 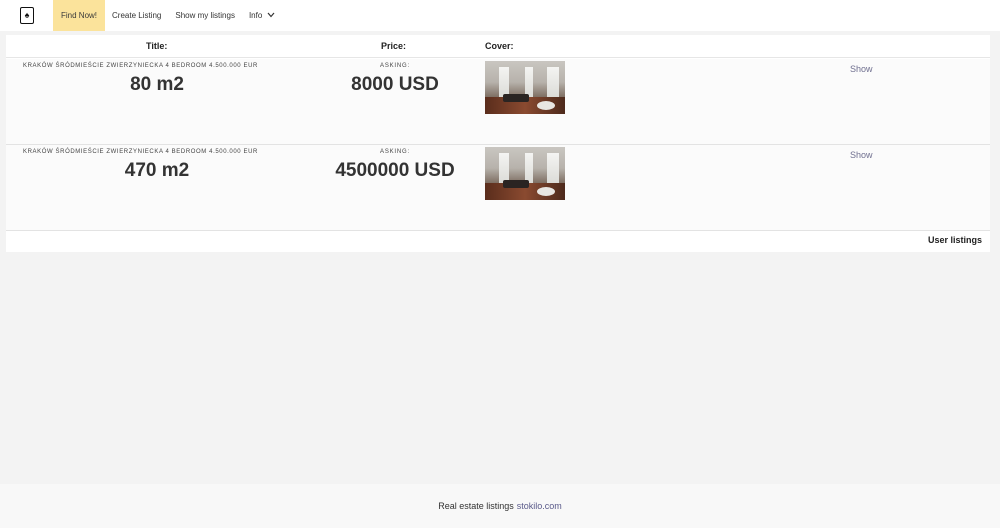 What do you see at coordinates (157, 84) in the screenshot?
I see `listing-area: 80 m2` at bounding box center [157, 84].